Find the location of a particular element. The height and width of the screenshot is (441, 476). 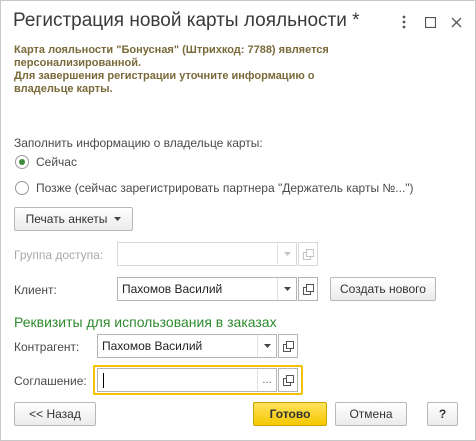

counterparty-field: Пахомов Василий is located at coordinates (187, 346).